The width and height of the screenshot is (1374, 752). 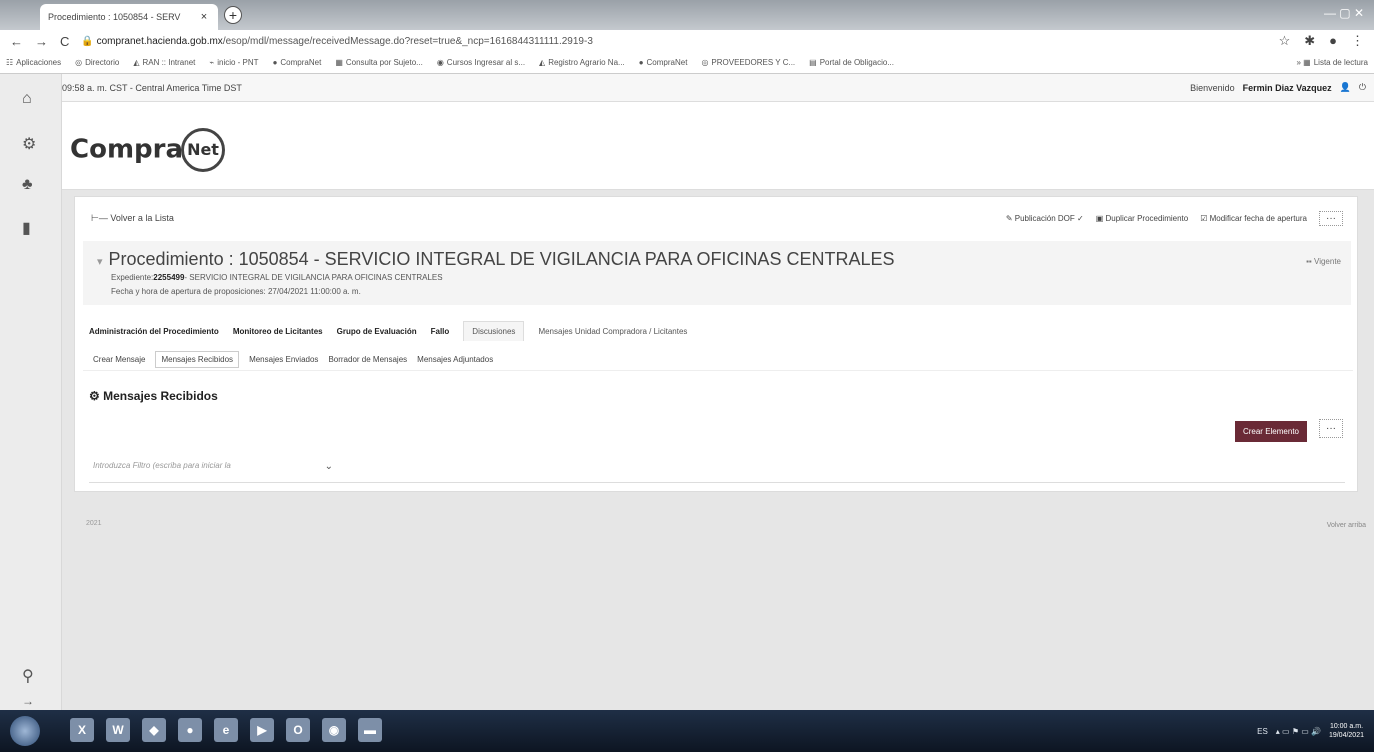 What do you see at coordinates (1253, 218) in the screenshot?
I see `modificar-fecha-button: ☑ Modificar fecha de apertura` at bounding box center [1253, 218].